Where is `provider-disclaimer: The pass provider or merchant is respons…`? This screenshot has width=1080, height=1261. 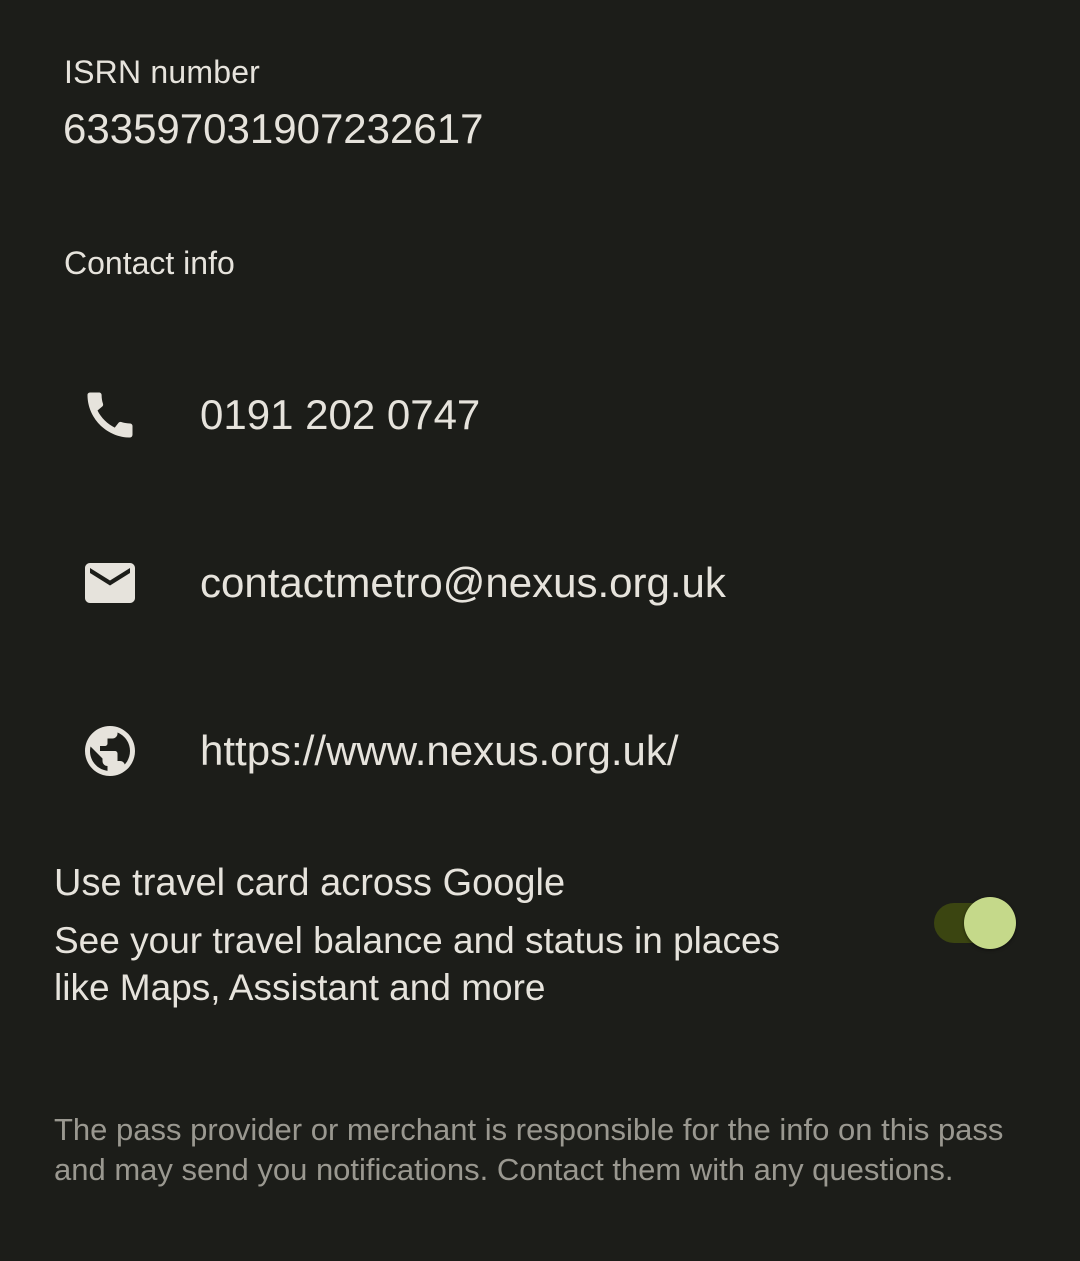 provider-disclaimer: The pass provider or merchant is respons… is located at coordinates (529, 1149).